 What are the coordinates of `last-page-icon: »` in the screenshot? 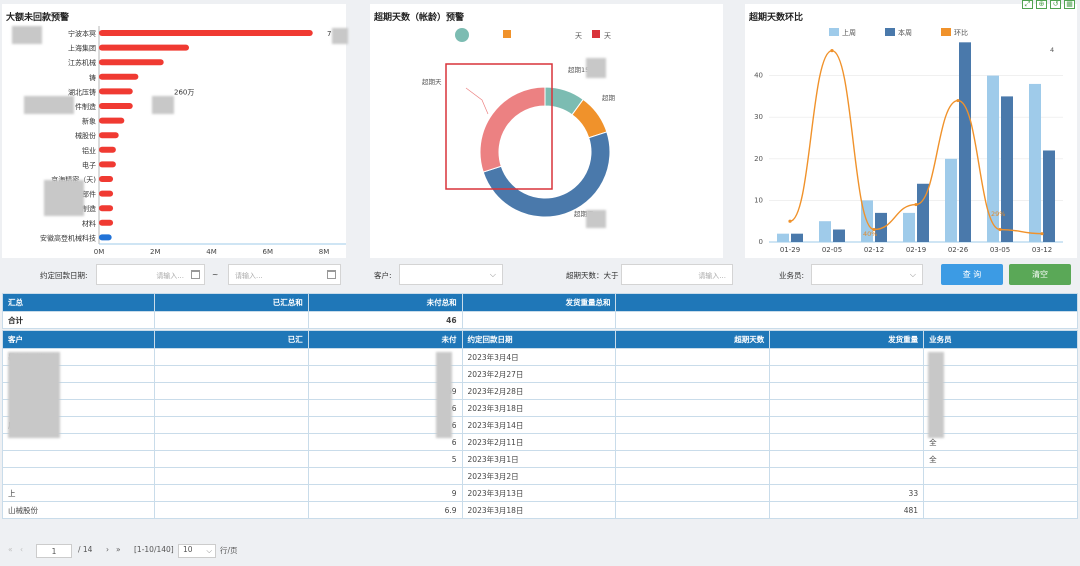 It's located at (118, 549).